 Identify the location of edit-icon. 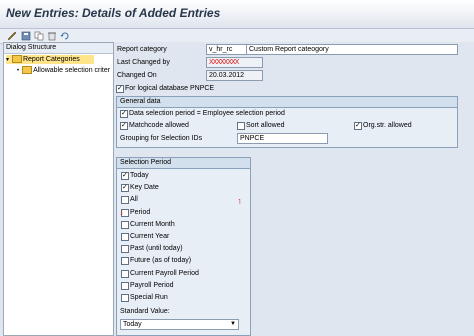
(12, 36).